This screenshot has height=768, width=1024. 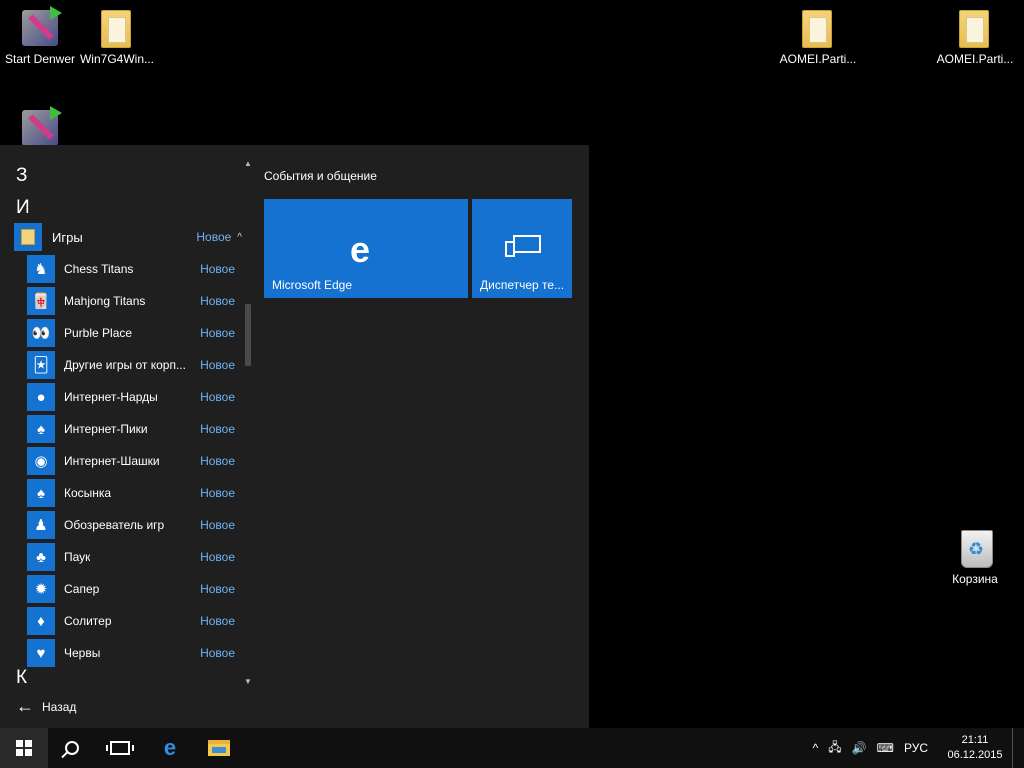 I want to click on app-item: 🃏 Другие игры от корп... Новое, so click(x=131, y=365).